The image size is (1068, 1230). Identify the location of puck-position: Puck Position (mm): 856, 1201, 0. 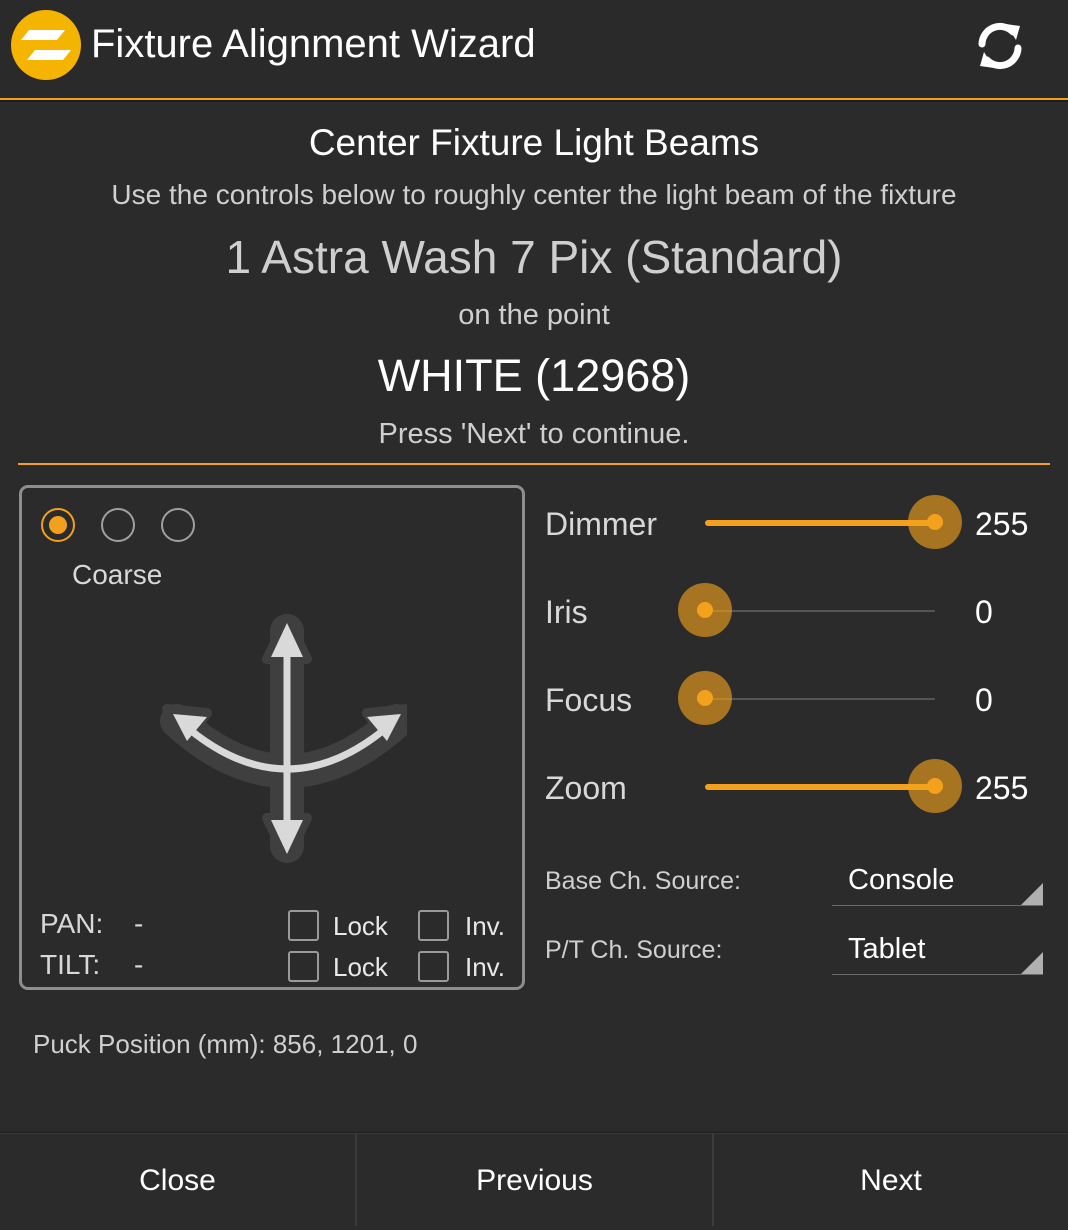
(225, 1044).